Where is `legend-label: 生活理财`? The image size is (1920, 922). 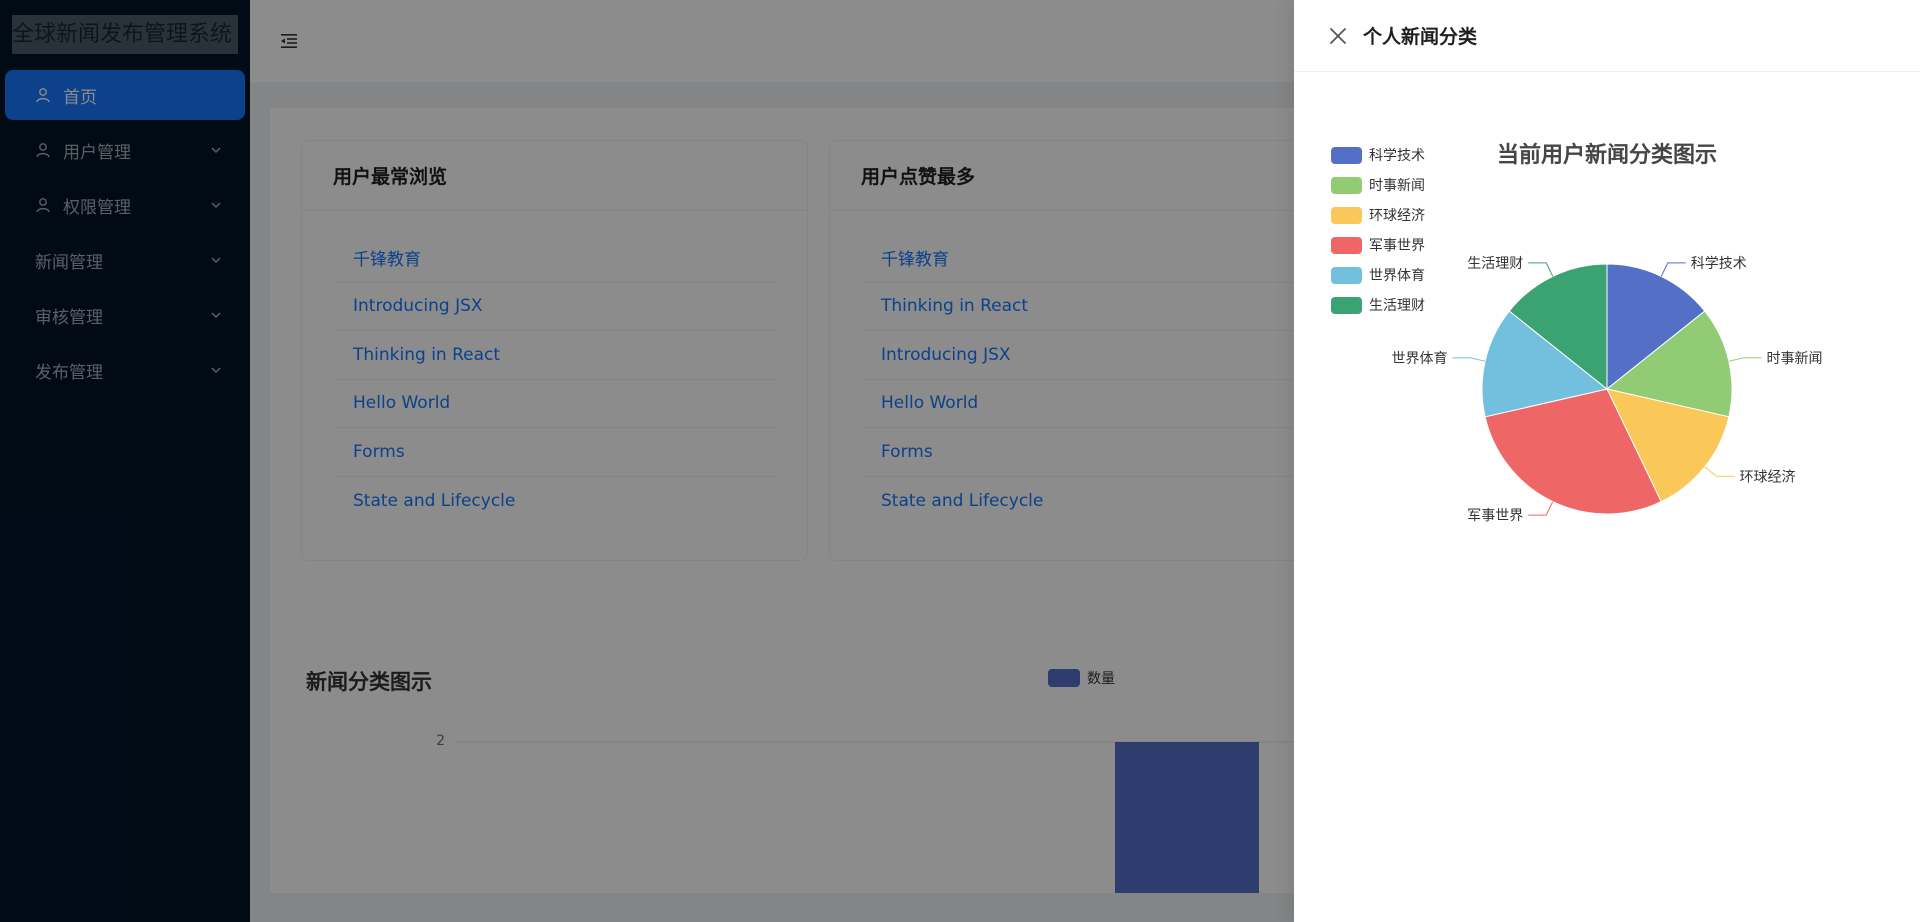
legend-label: 生活理财 is located at coordinates (1397, 306).